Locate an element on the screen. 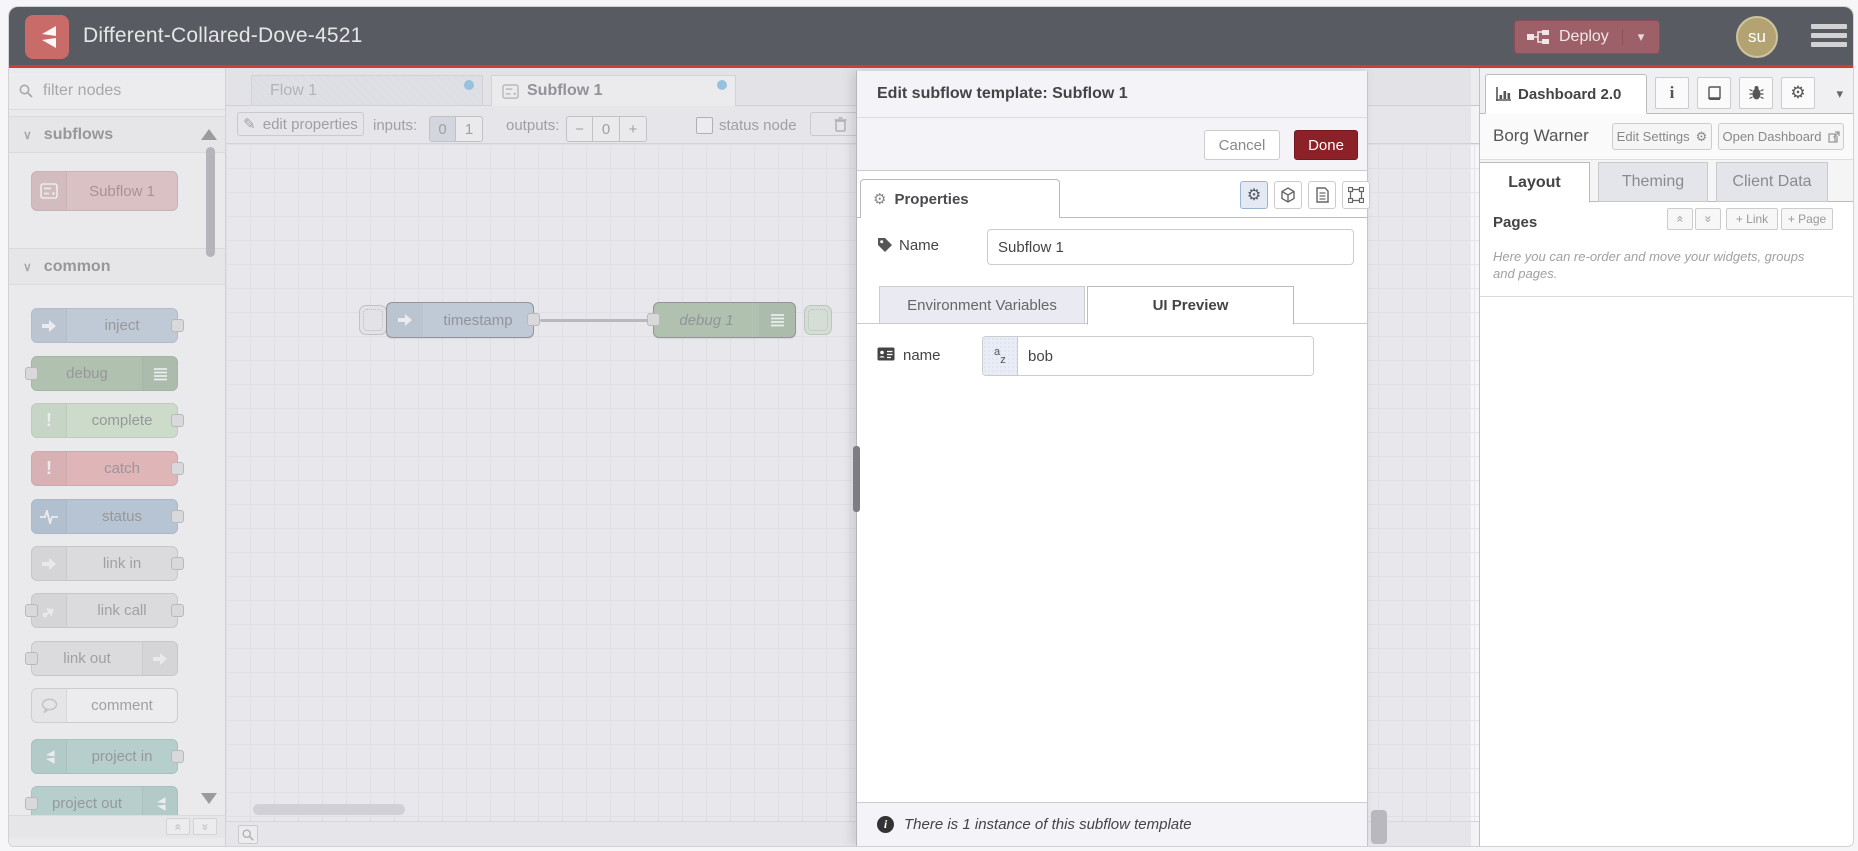 The width and height of the screenshot is (1858, 851). tag-icon is located at coordinates (885, 245).